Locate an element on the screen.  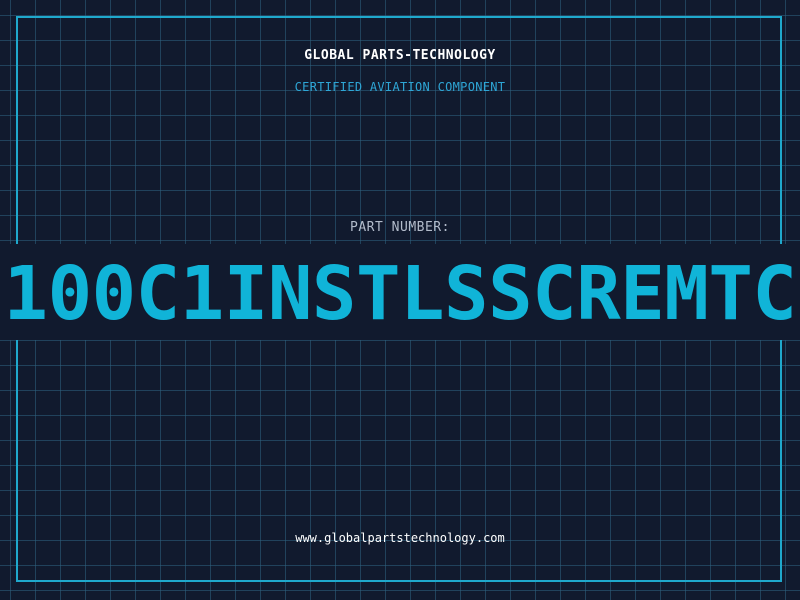
part-number-value: 100C1INSTLSSCREMTC is located at coordinates (400, 294).